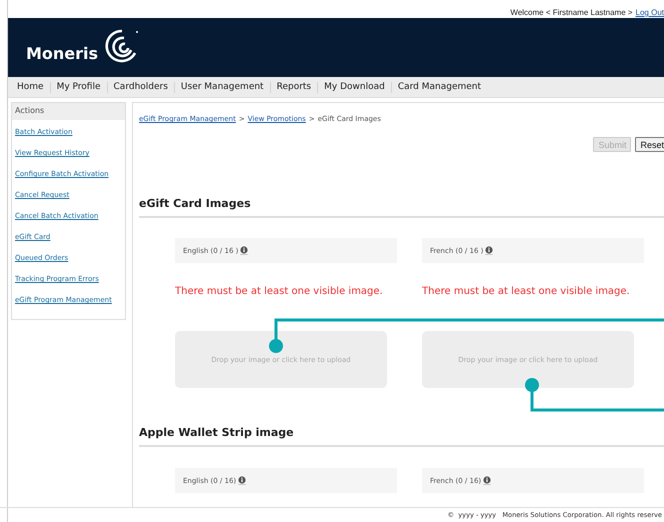  Describe the element at coordinates (354, 87) in the screenshot. I see `nav-tab: My Download` at that location.